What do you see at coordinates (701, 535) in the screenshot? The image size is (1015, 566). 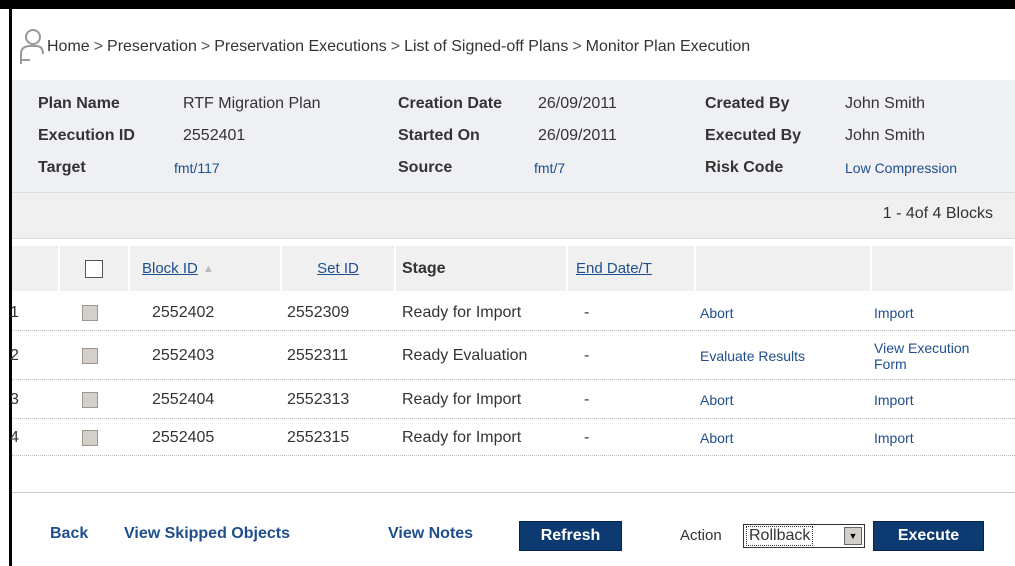 I see `action-label: Action` at bounding box center [701, 535].